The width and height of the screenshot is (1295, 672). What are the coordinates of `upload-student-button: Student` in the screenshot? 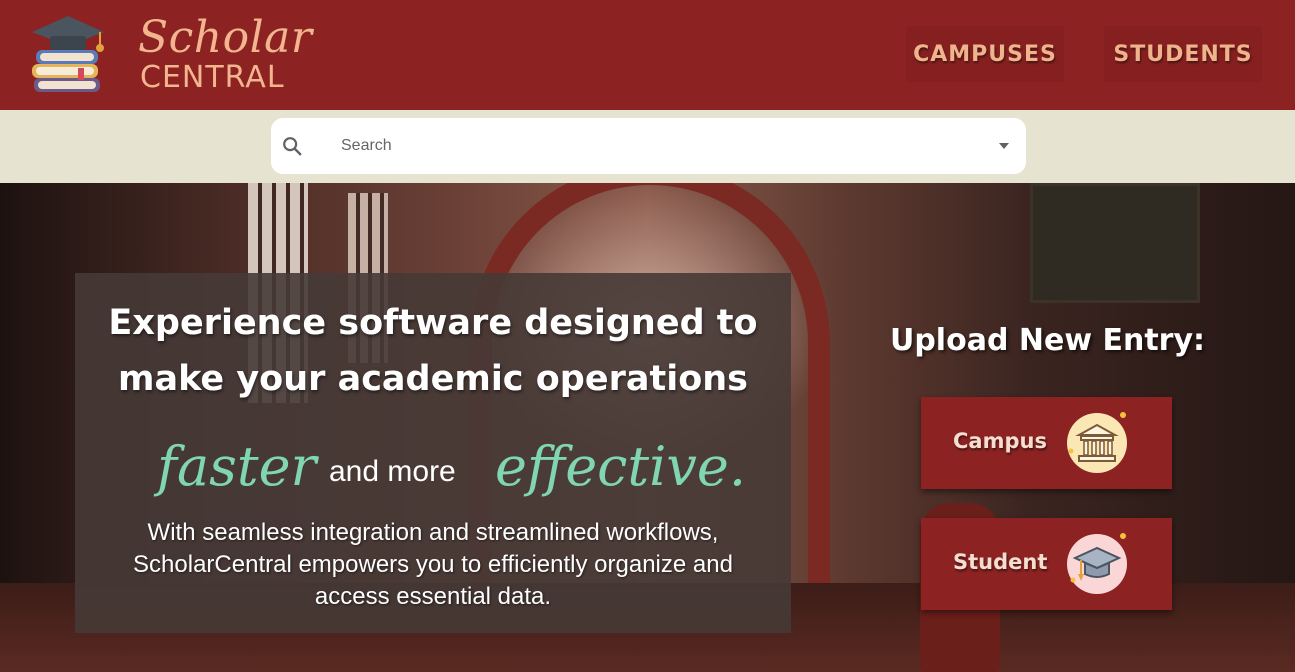 It's located at (1046, 564).